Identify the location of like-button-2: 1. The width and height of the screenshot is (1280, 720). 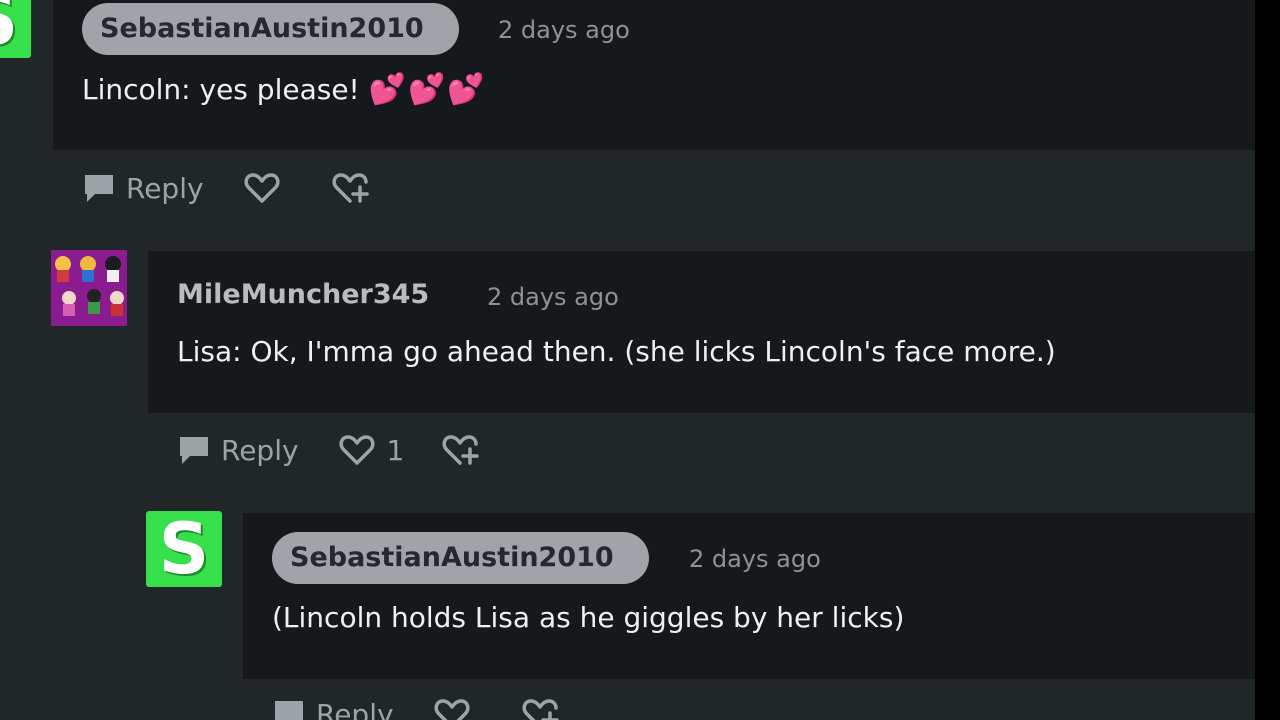
(372, 450).